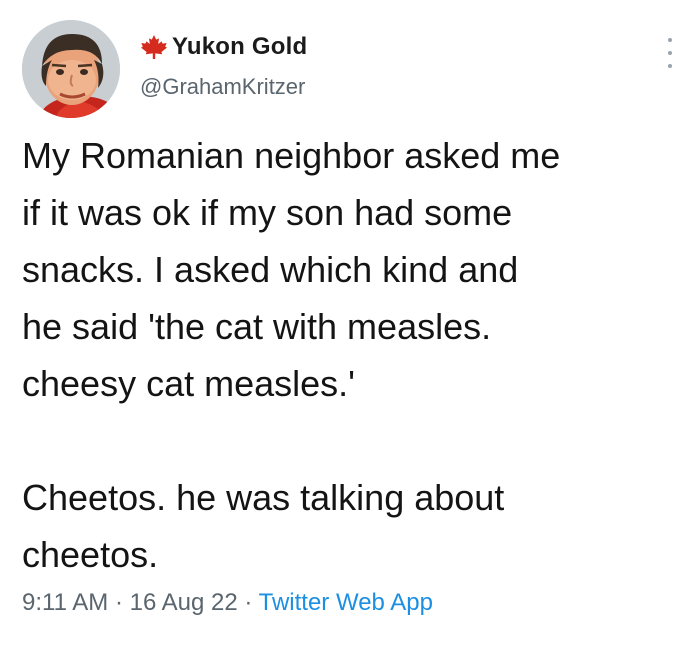 The width and height of the screenshot is (700, 648). Describe the element at coordinates (184, 602) in the screenshot. I see `tweet-date: 16 Aug 22` at that location.